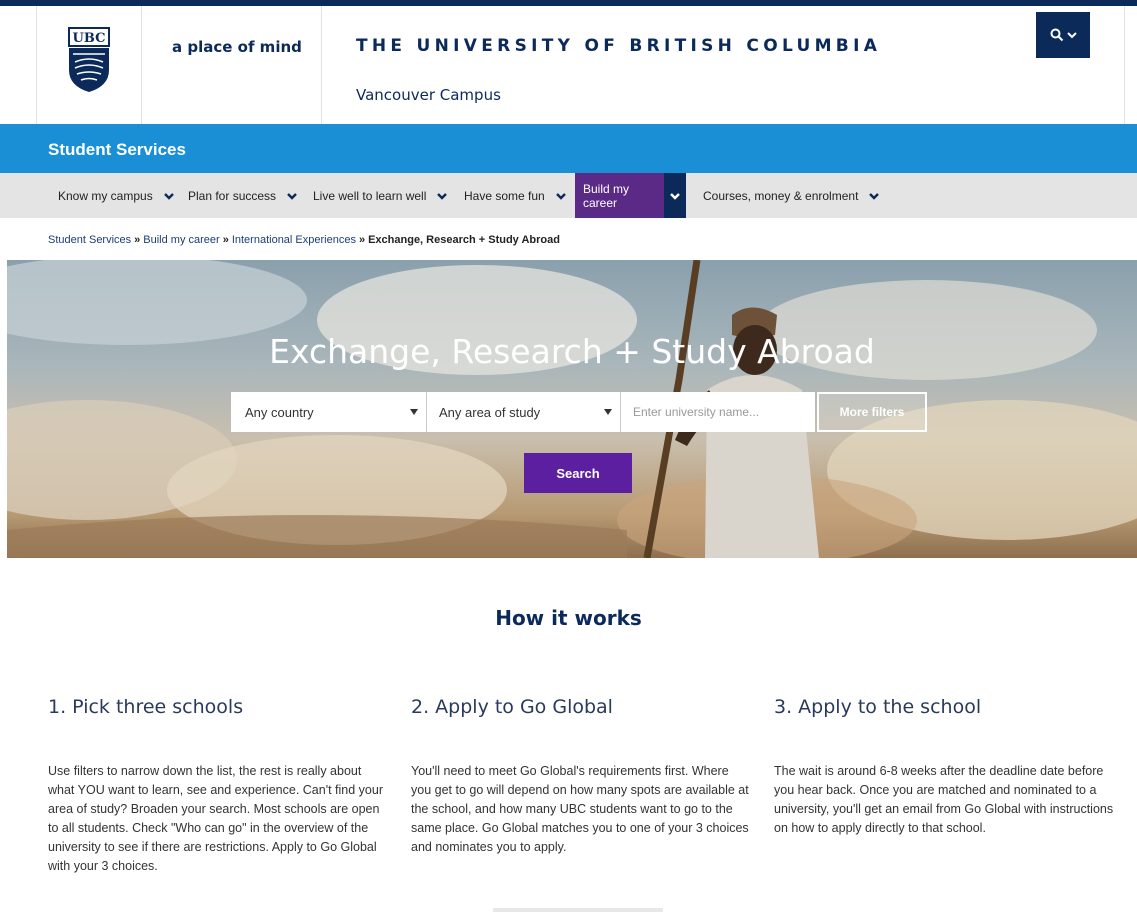  I want to click on logo-text: UBC, so click(89, 38).